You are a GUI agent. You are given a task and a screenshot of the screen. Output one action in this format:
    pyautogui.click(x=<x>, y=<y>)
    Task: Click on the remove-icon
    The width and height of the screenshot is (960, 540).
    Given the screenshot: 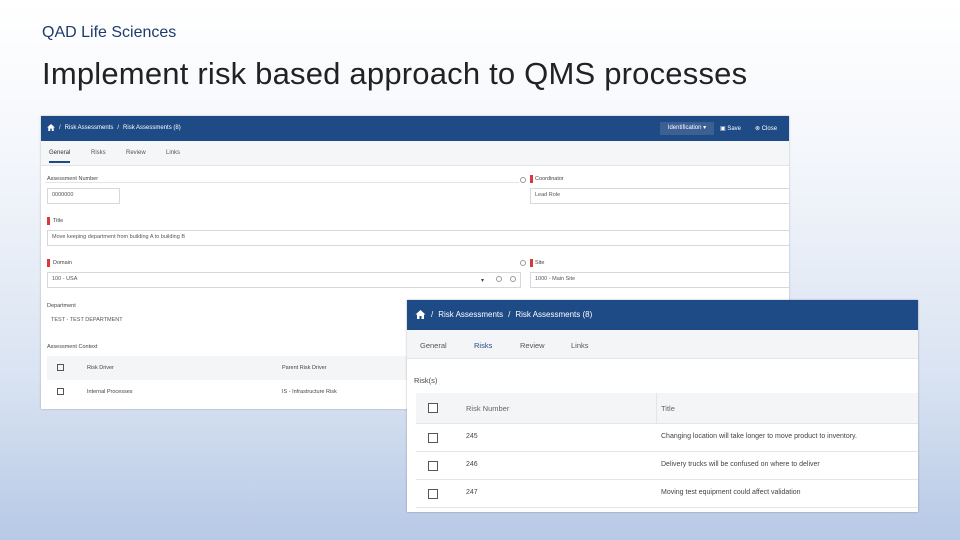 What is the action you would take?
    pyautogui.click(x=513, y=279)
    